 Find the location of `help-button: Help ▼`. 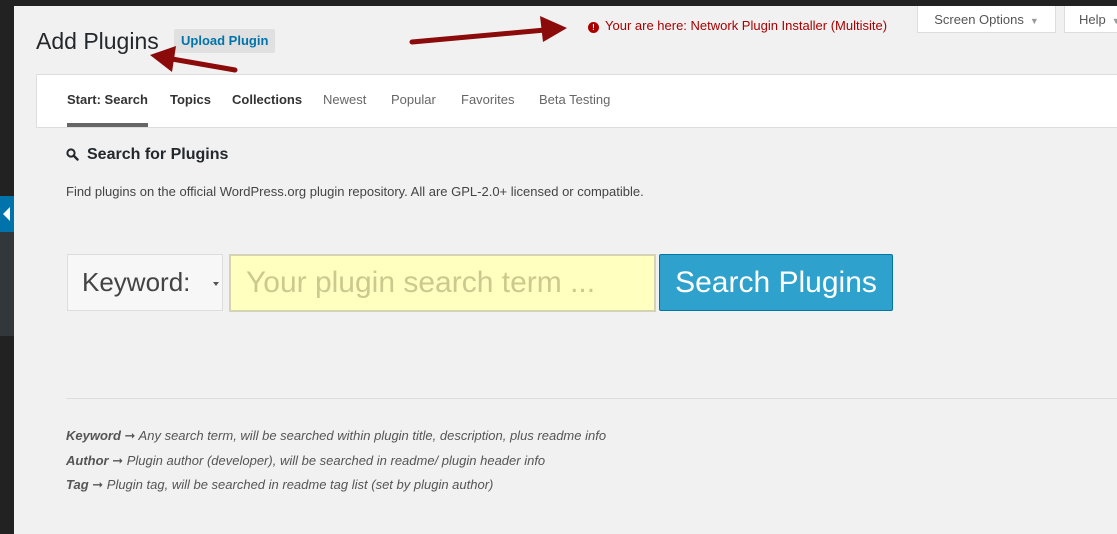

help-button: Help ▼ is located at coordinates (1090, 19).